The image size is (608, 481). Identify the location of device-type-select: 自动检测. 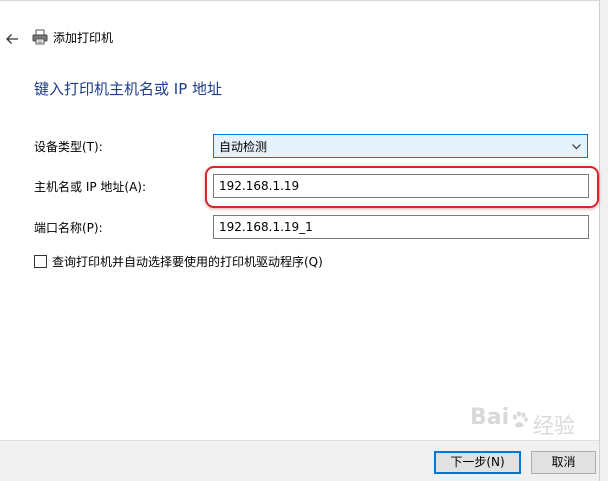
(400, 146).